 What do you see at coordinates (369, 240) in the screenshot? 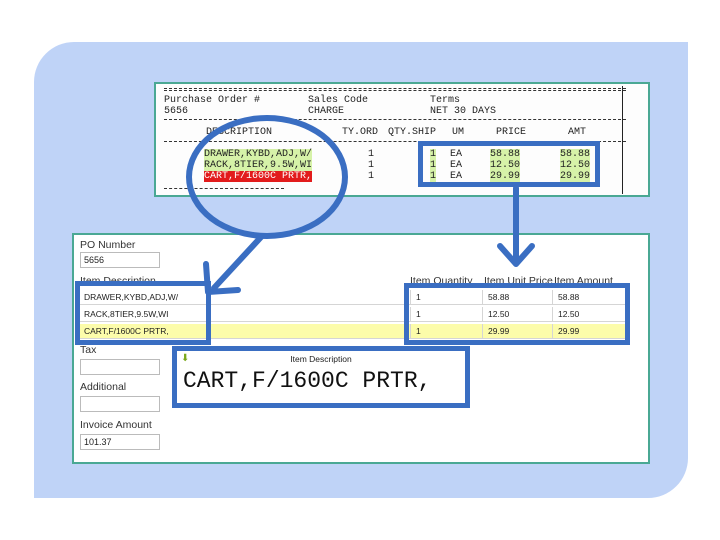
I see `connector-arrows` at bounding box center [369, 240].